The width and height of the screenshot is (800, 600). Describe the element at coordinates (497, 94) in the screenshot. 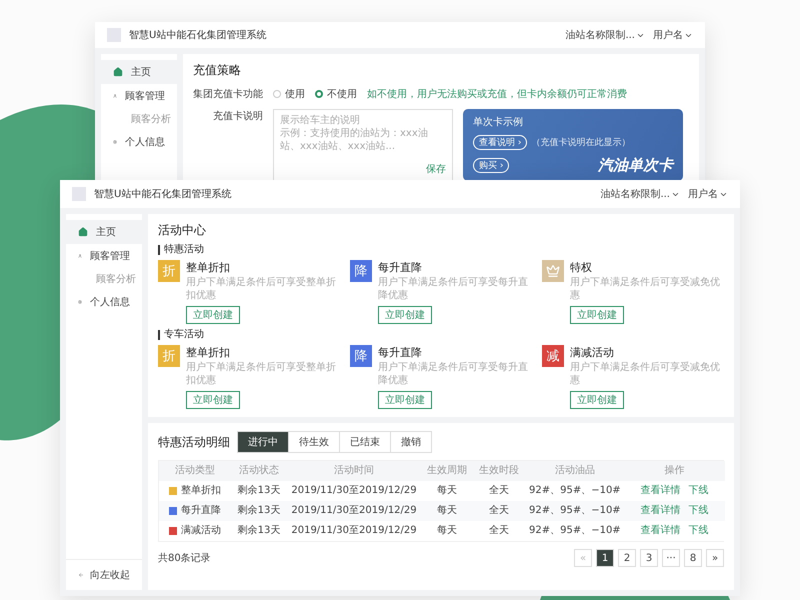

I see `hint-text: 如不使用，用户无法购买或充值，但卡内余额仍可正常消费` at that location.